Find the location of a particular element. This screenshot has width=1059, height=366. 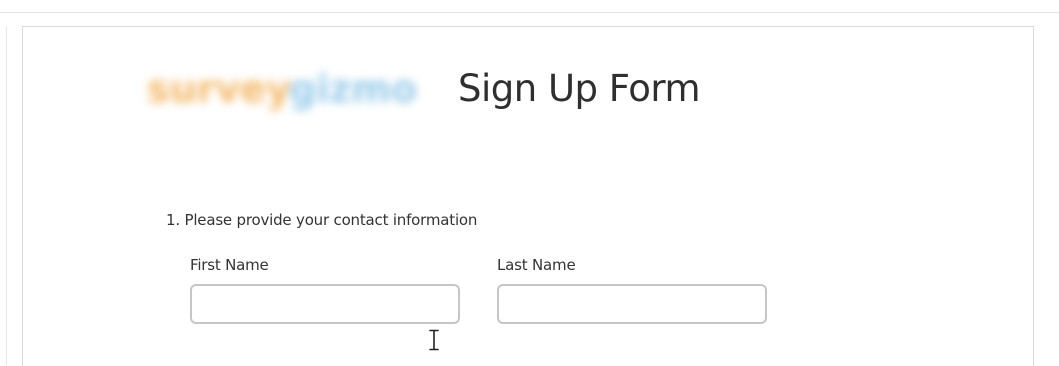

left-border is located at coordinates (6, 195).